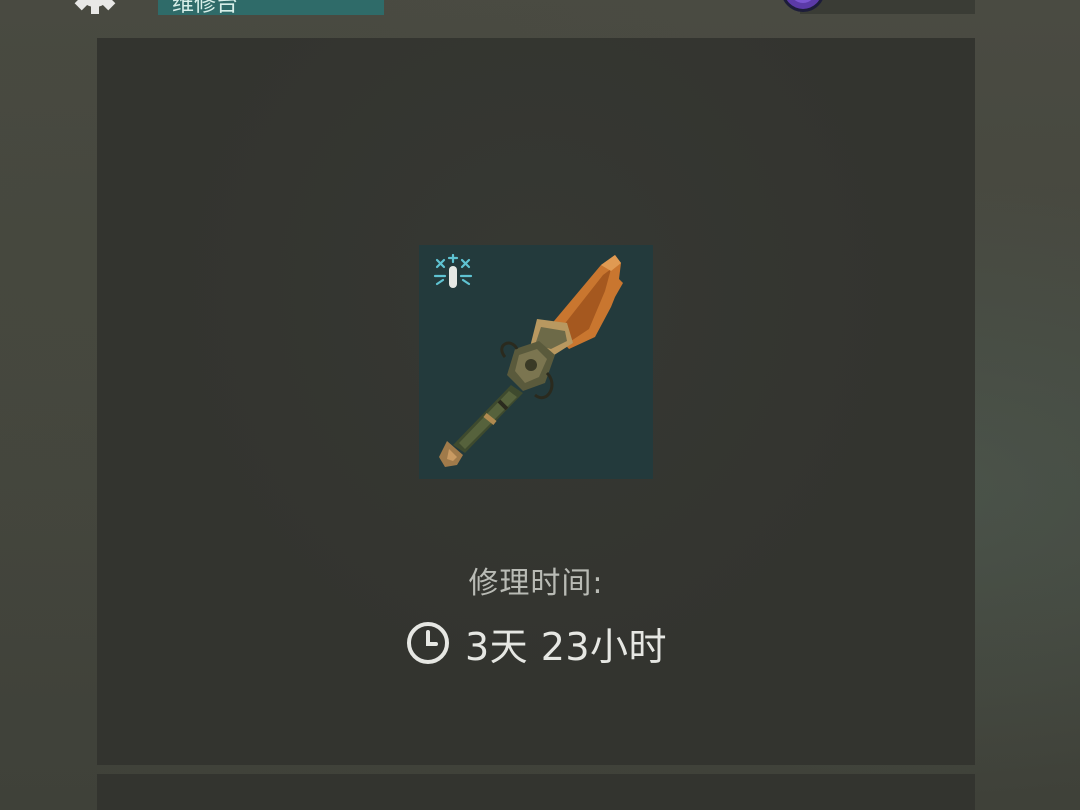 The image size is (1080, 810). I want to click on gem-icon, so click(803, 7).